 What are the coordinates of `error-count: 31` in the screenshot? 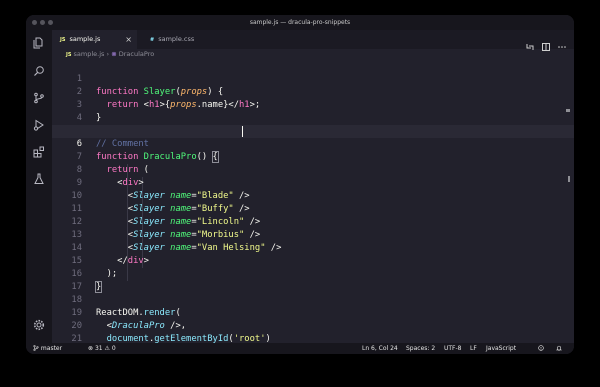 It's located at (98, 348).